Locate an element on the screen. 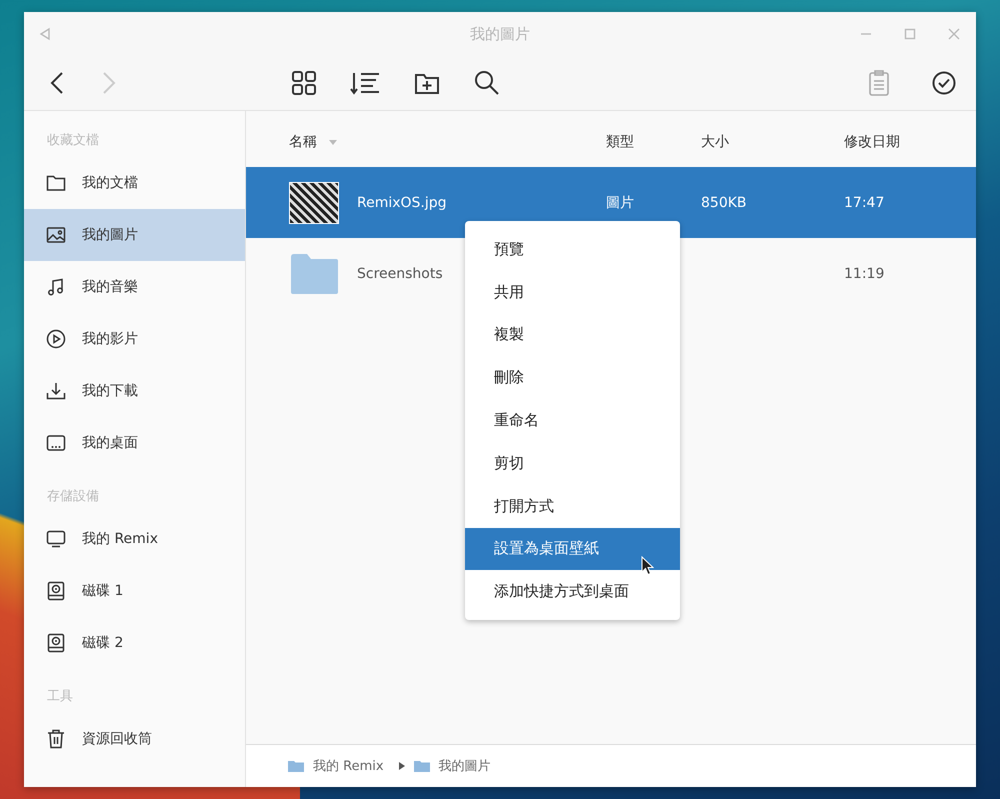 This screenshot has height=799, width=1000. section-heading: 存儲設備 is located at coordinates (73, 497).